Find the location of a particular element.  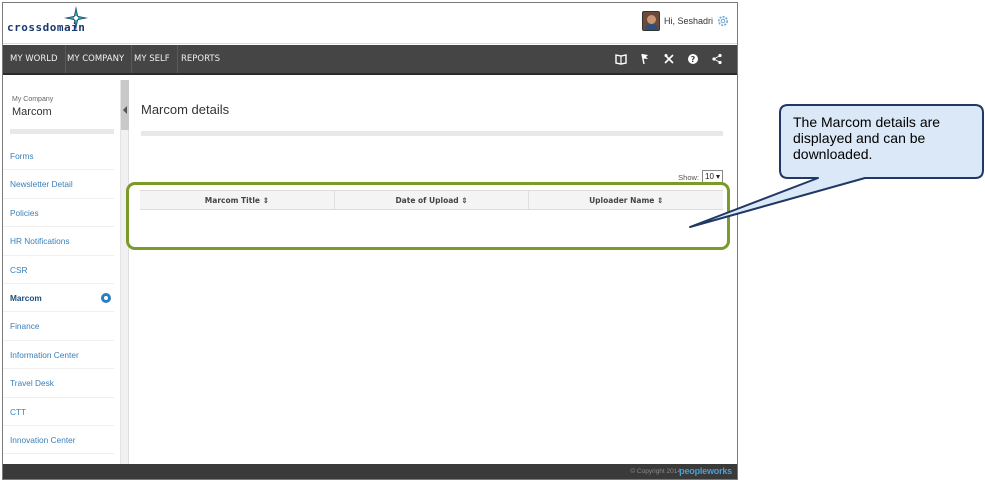

tools-icon is located at coordinates (669, 59).